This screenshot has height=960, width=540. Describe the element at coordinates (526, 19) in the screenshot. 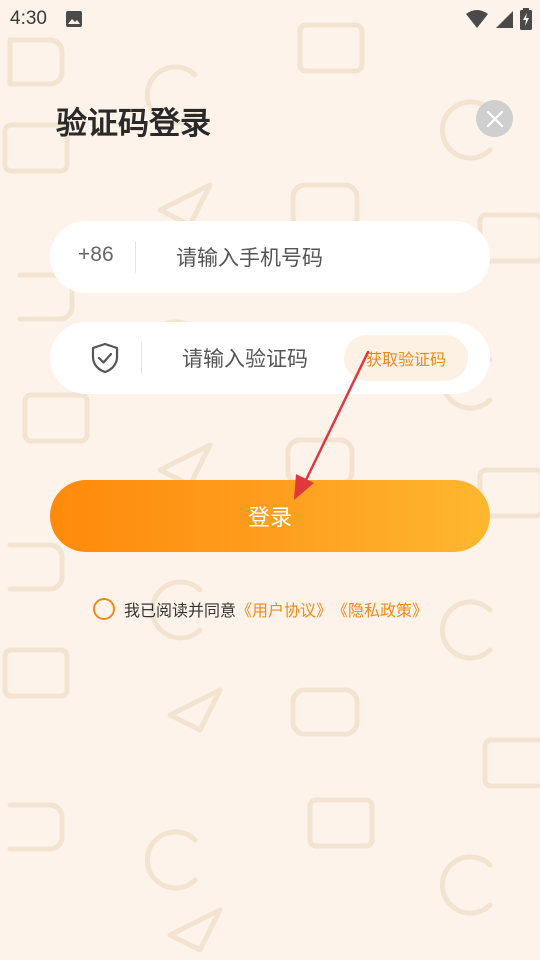

I see `battery-charging-icon` at that location.